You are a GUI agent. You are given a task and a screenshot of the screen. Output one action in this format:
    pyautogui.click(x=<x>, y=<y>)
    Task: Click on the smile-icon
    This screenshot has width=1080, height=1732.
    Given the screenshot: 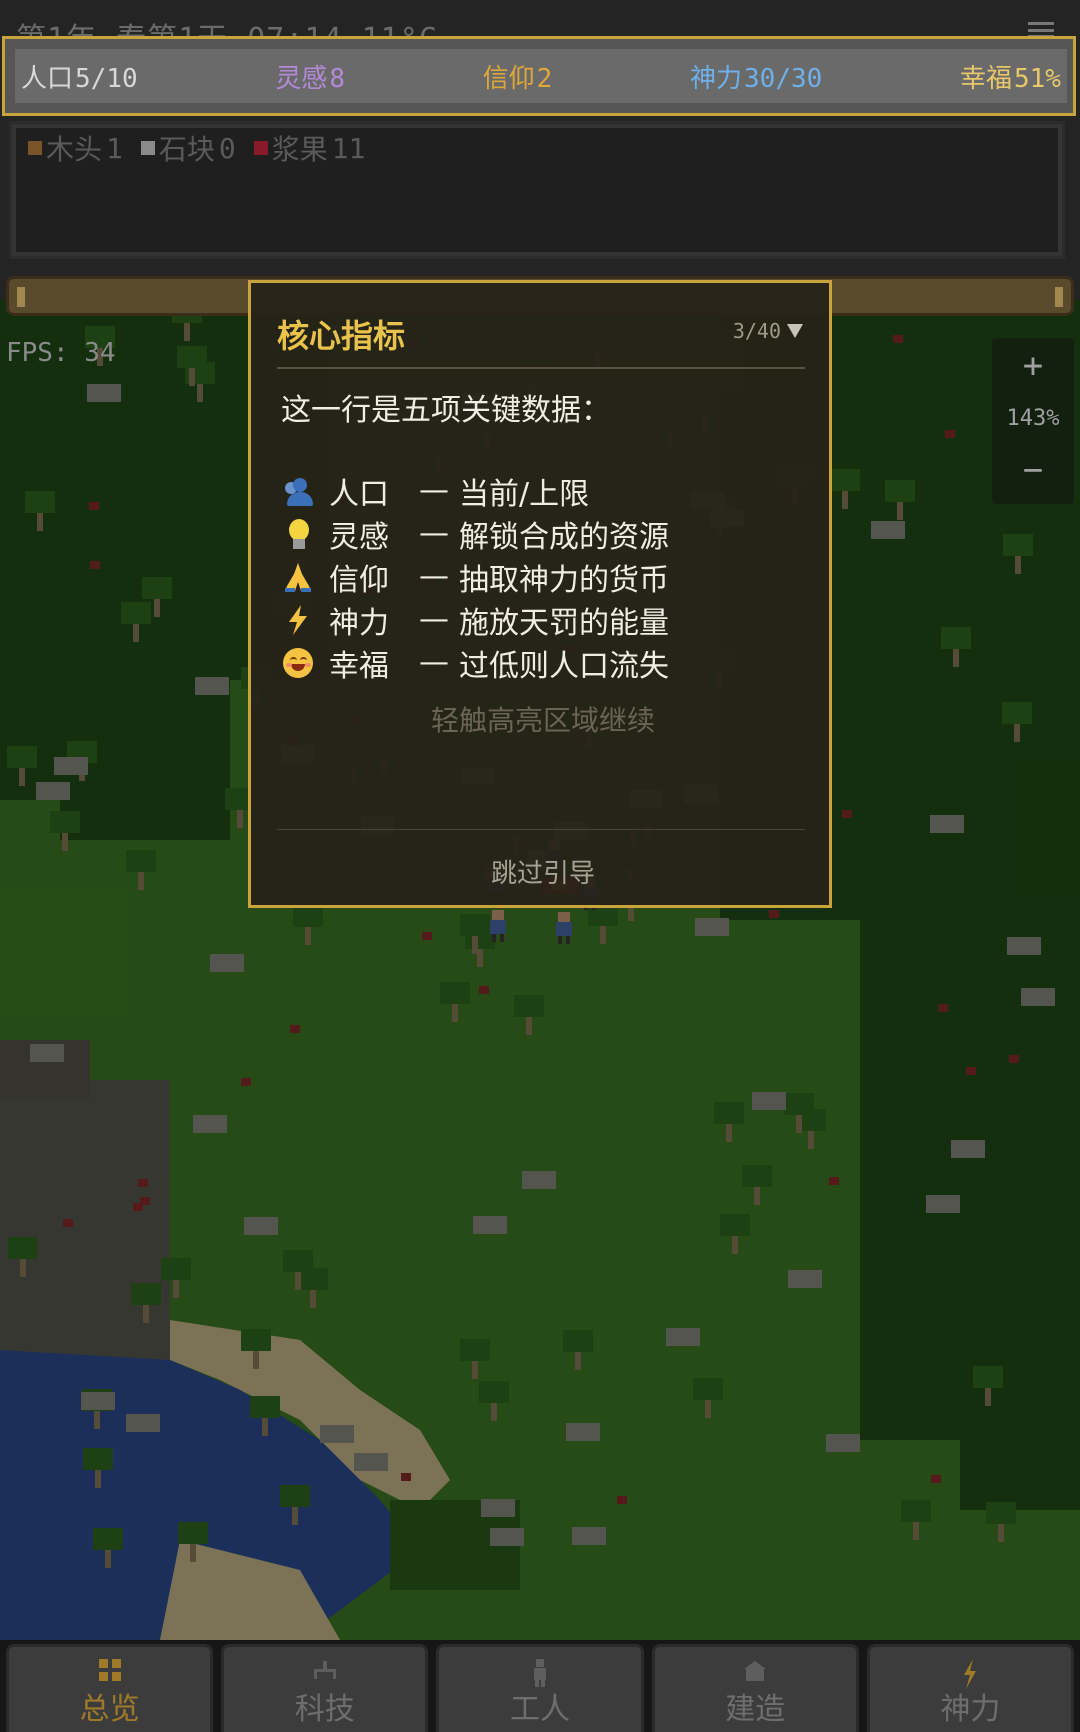 What is the action you would take?
    pyautogui.click(x=298, y=663)
    